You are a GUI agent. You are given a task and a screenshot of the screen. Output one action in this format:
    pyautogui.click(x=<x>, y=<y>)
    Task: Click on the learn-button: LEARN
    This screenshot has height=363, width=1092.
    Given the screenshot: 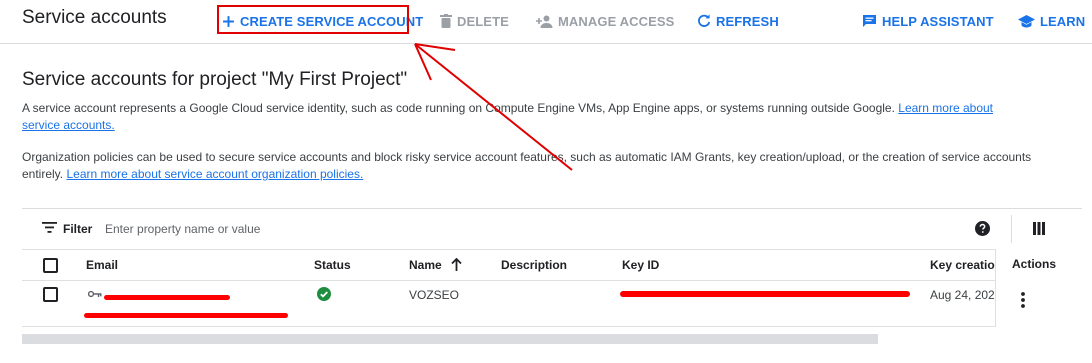 What is the action you would take?
    pyautogui.click(x=1051, y=21)
    